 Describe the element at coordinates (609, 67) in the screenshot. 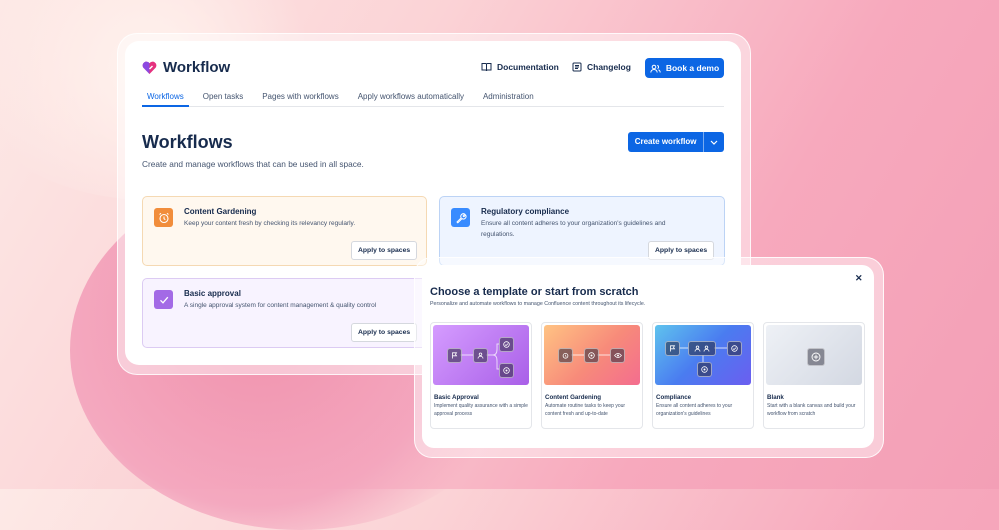

I see `changelog-label: Changelog` at that location.